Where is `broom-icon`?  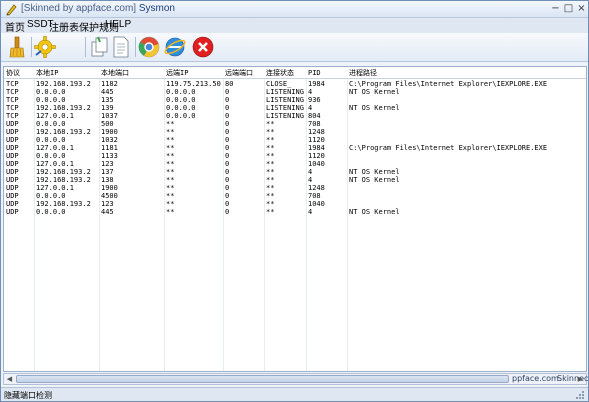
broom-icon is located at coordinates (17, 47).